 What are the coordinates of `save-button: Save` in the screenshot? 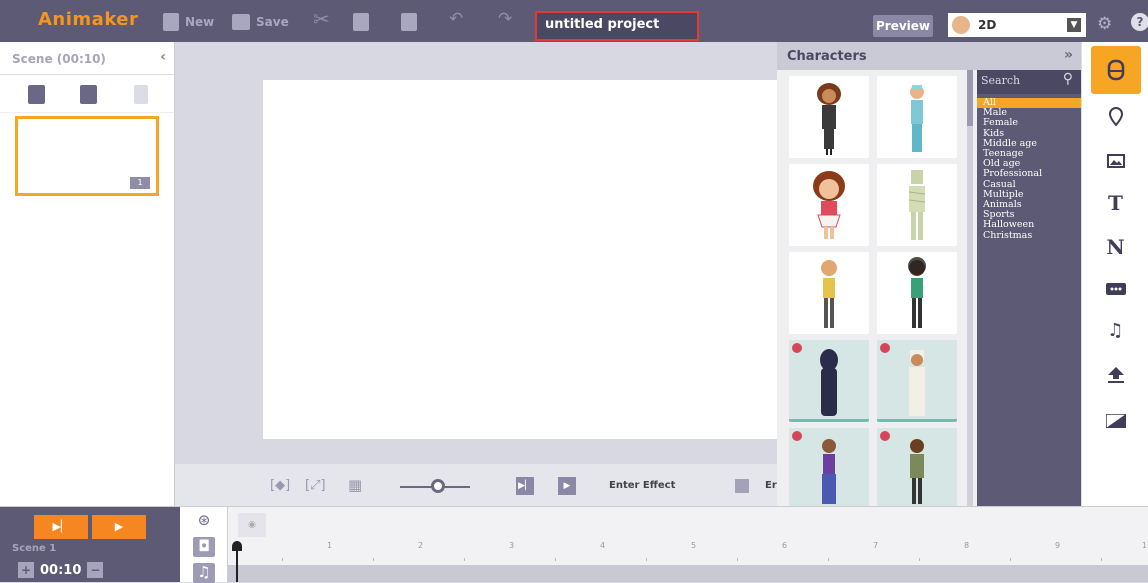 It's located at (260, 22).